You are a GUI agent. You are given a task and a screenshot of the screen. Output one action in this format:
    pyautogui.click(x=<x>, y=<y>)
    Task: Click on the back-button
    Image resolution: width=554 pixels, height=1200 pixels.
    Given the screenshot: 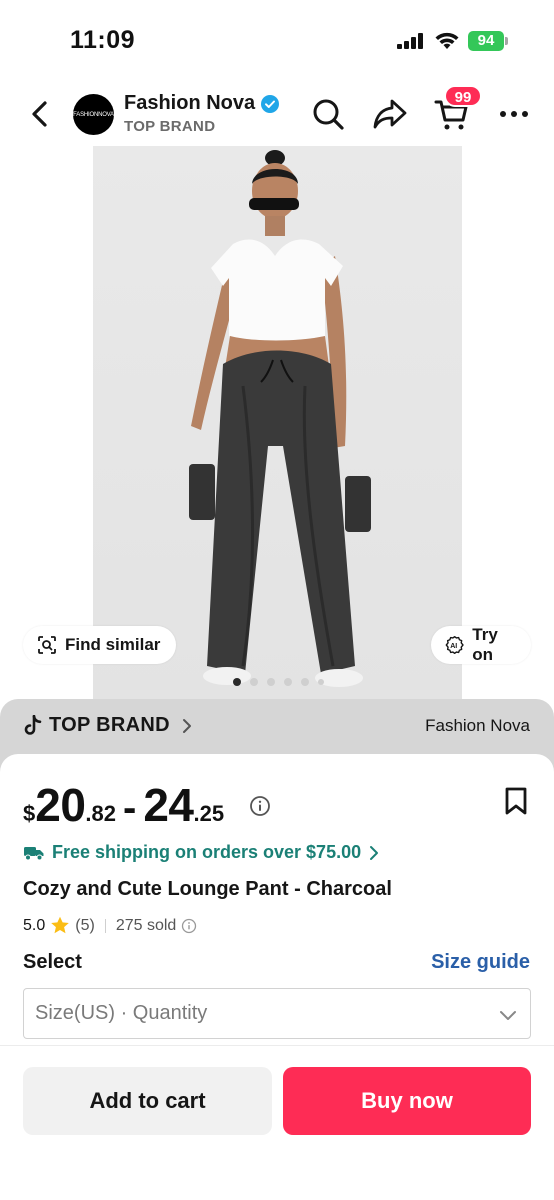 What is the action you would take?
    pyautogui.click(x=40, y=114)
    